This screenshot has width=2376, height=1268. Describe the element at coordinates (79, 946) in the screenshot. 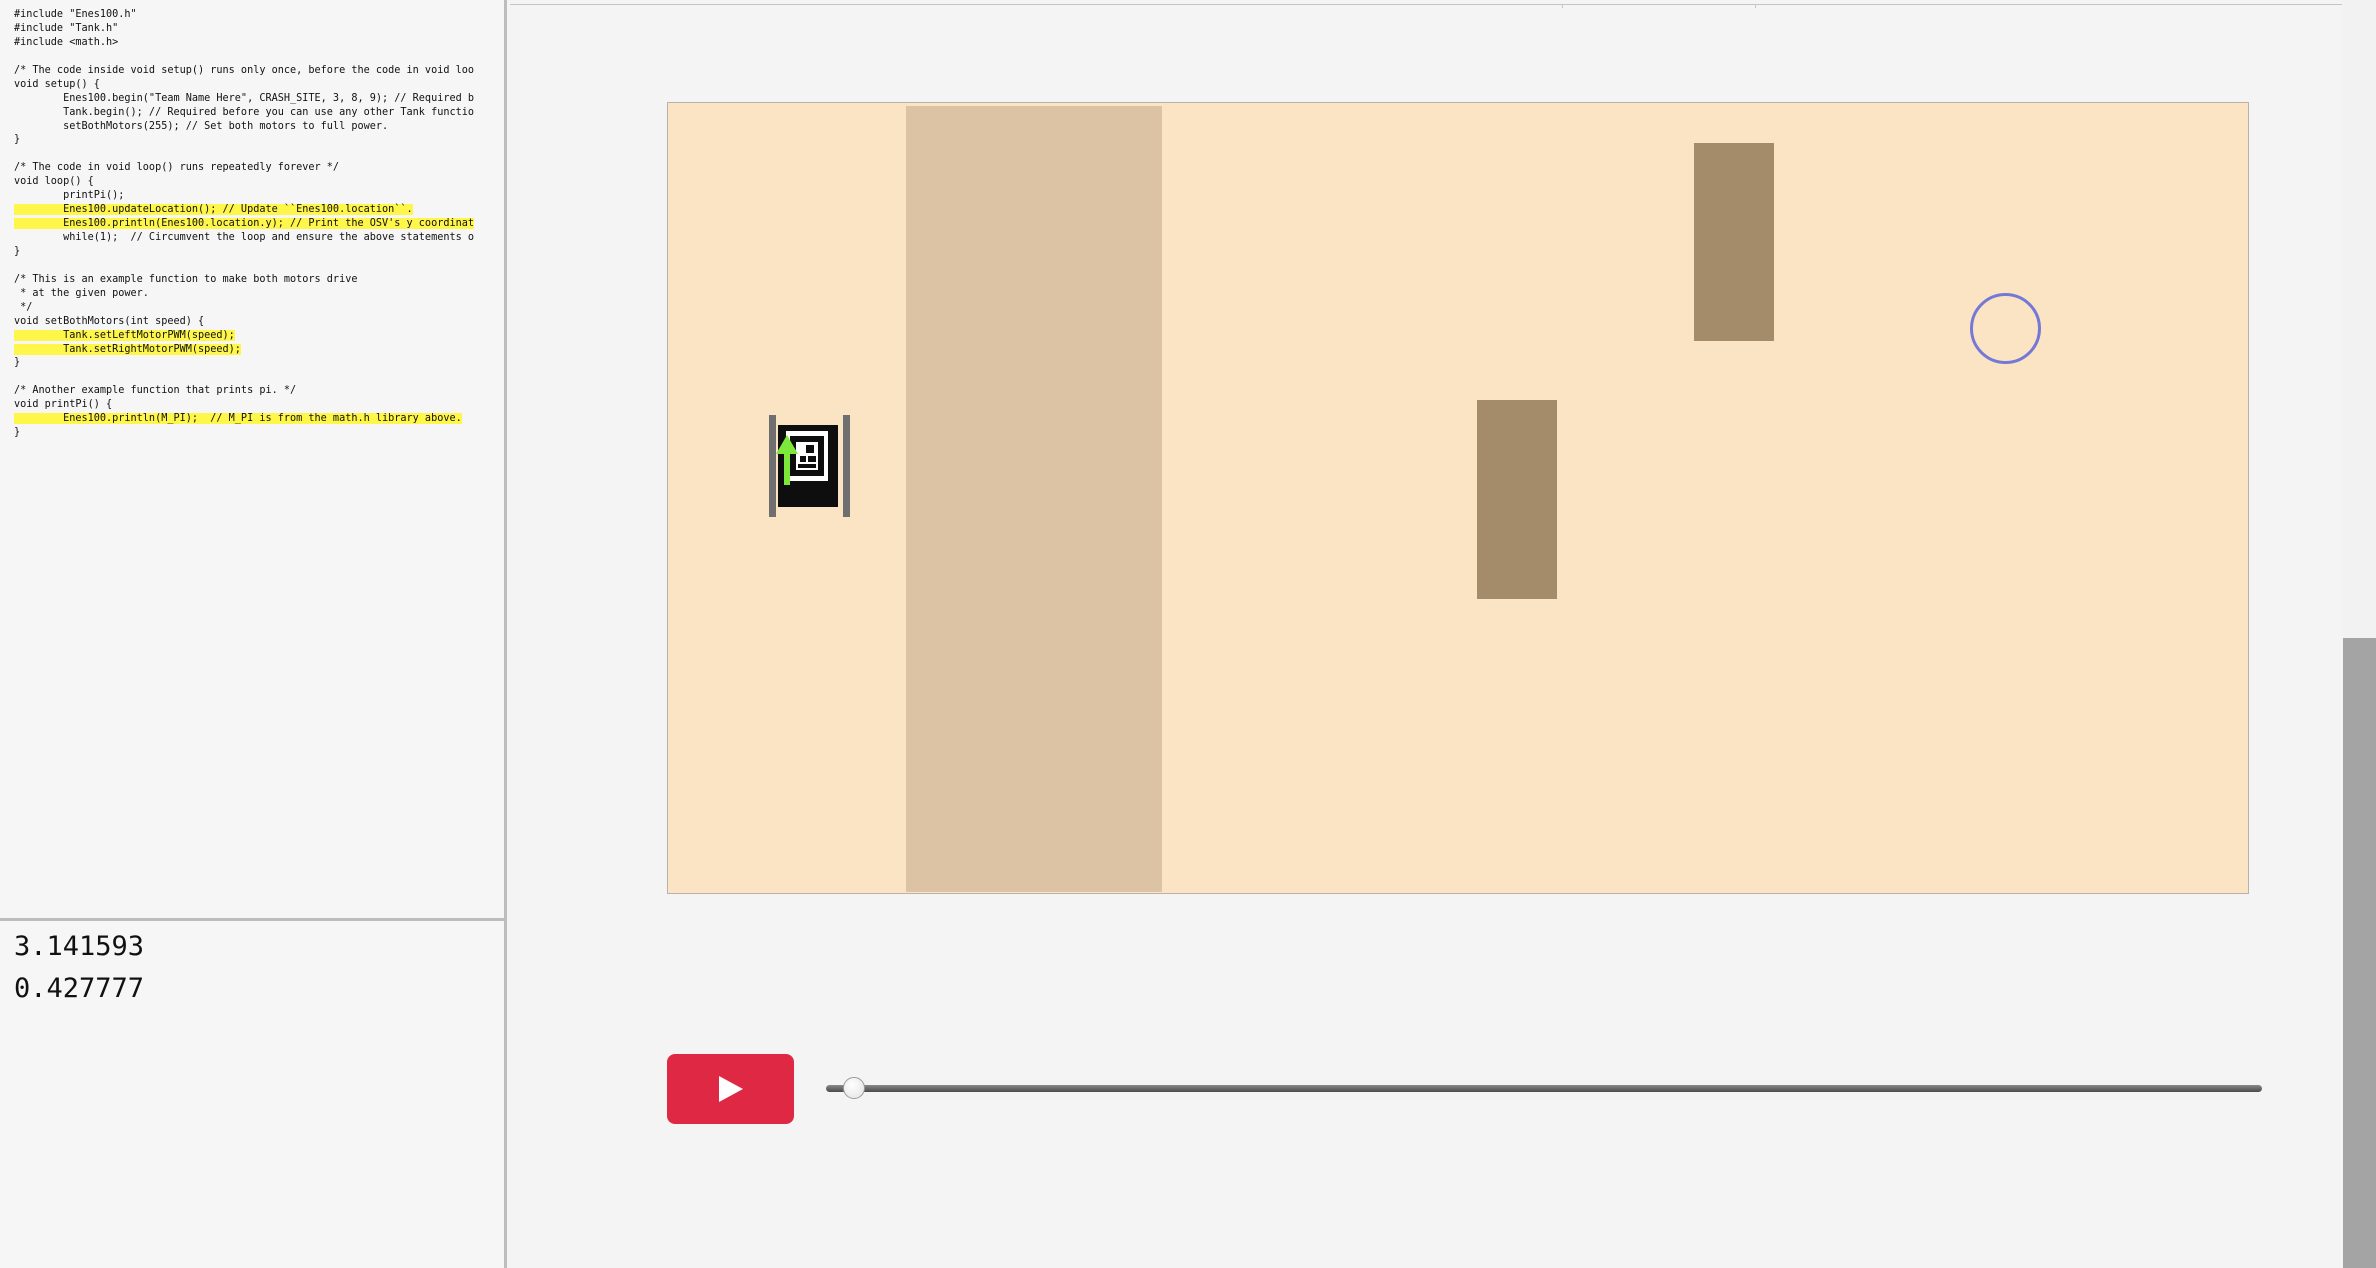

I see `output-line: 3.141593` at that location.